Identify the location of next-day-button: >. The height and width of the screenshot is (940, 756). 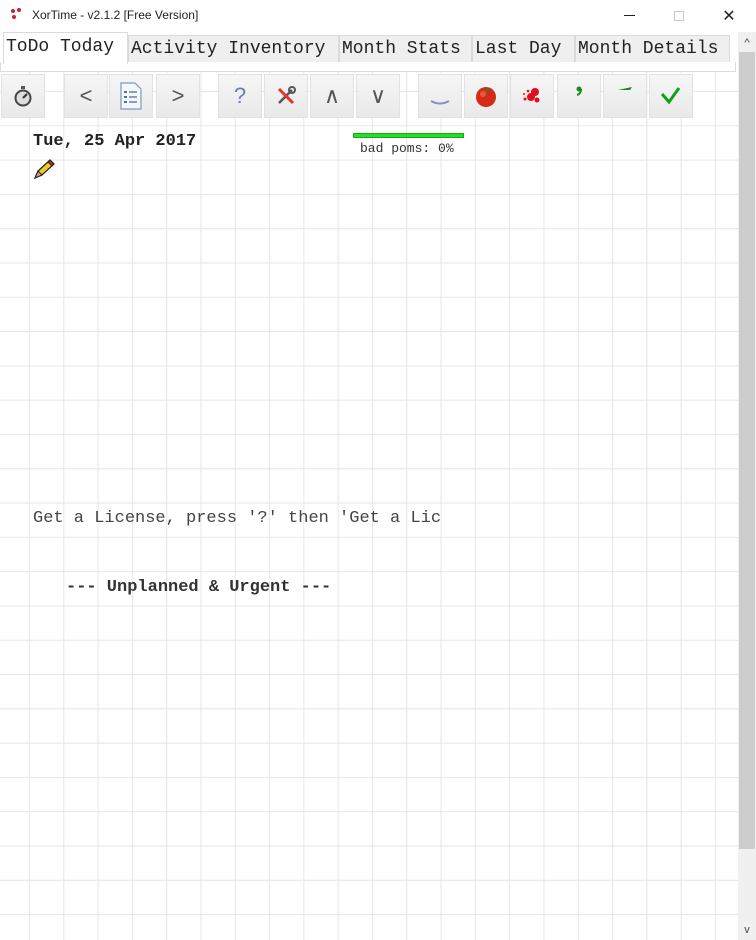
(178, 96).